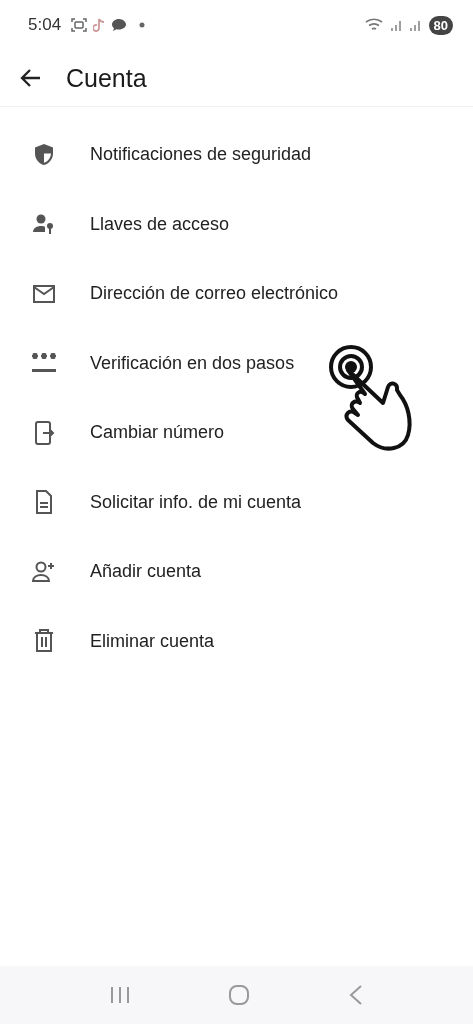  Describe the element at coordinates (440, 25) in the screenshot. I see `battery-level: 80` at that location.